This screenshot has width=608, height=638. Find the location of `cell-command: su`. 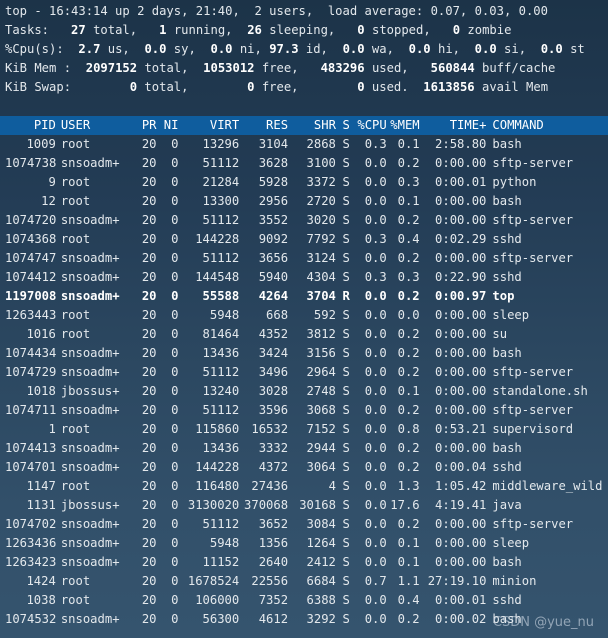

cell-command: su is located at coordinates (500, 334).